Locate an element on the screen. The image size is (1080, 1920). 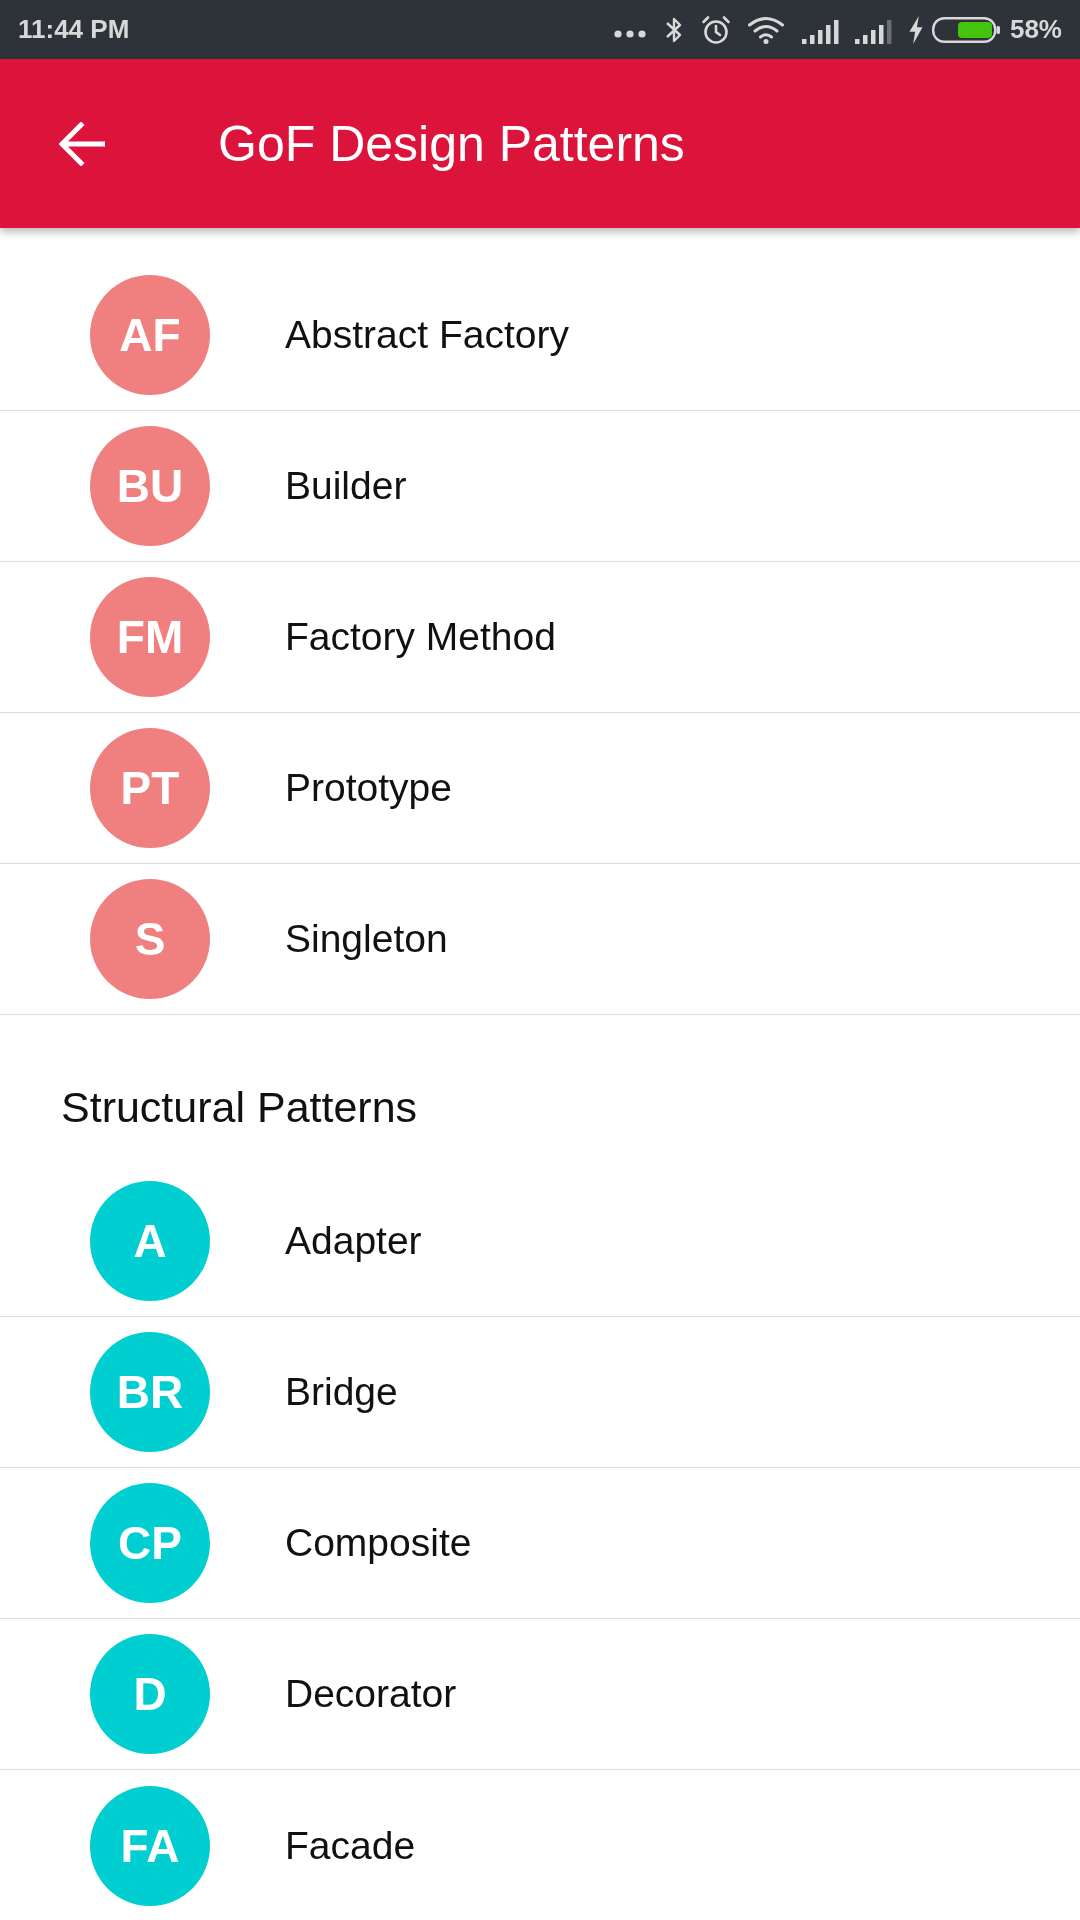
pattern-name: Factory Method is located at coordinates (420, 637).